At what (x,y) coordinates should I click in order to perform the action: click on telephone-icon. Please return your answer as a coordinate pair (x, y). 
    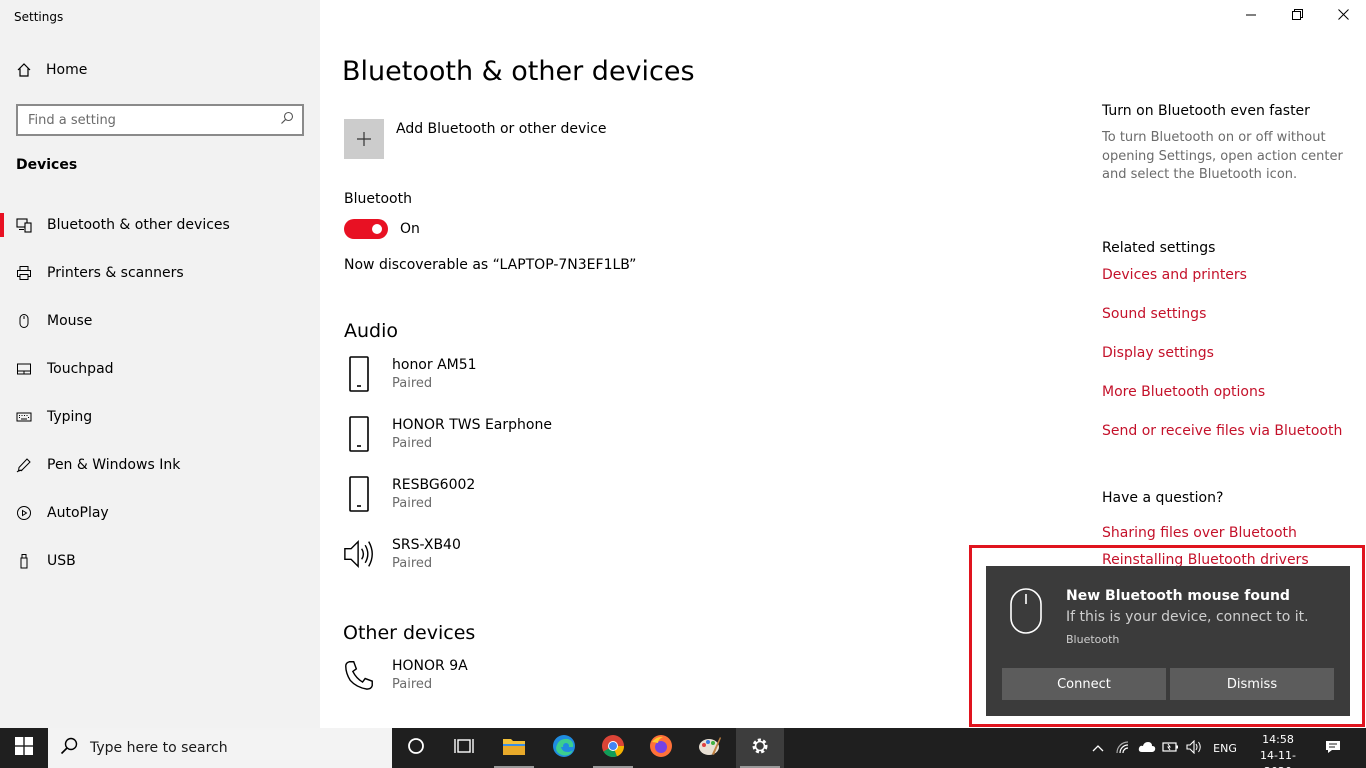
    Looking at the image, I should click on (359, 675).